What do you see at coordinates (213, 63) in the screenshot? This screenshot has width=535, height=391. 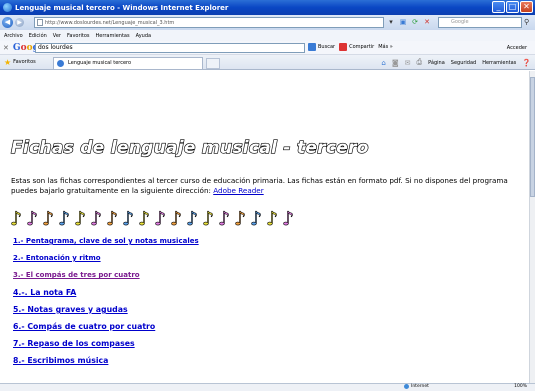 I see `new-tab-button` at bounding box center [213, 63].